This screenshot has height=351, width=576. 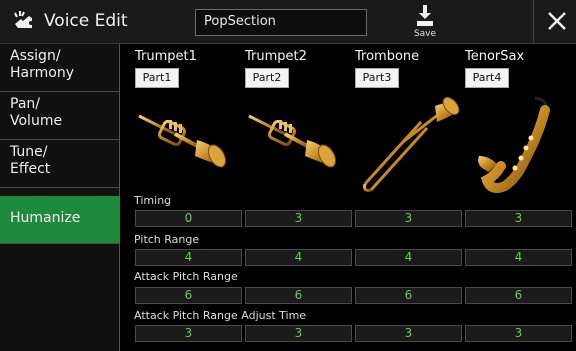 I want to click on attack-pitch-range-adjust-time-label: Attack Pitch Range Adjust Time, so click(x=220, y=315).